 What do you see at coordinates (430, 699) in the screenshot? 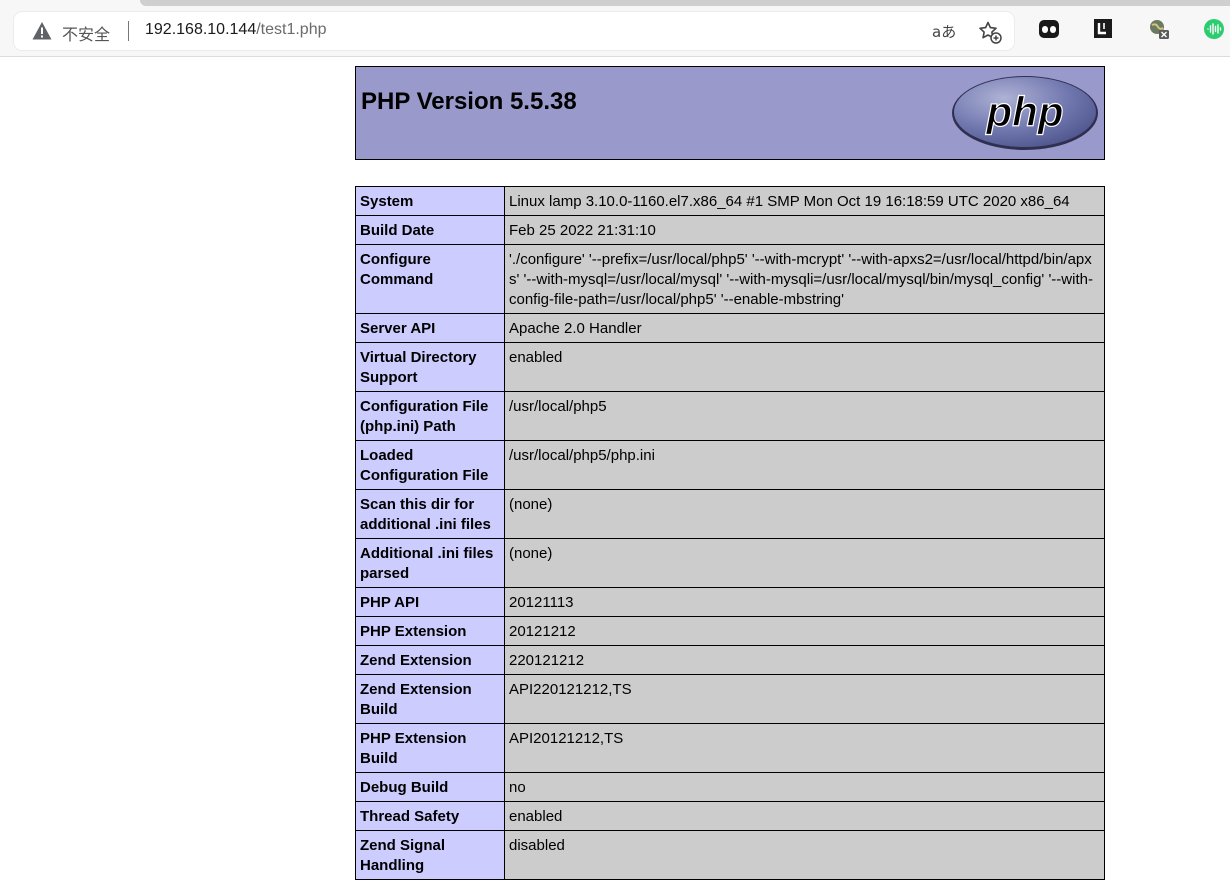
I see `row-key: Zend Extension Build` at bounding box center [430, 699].